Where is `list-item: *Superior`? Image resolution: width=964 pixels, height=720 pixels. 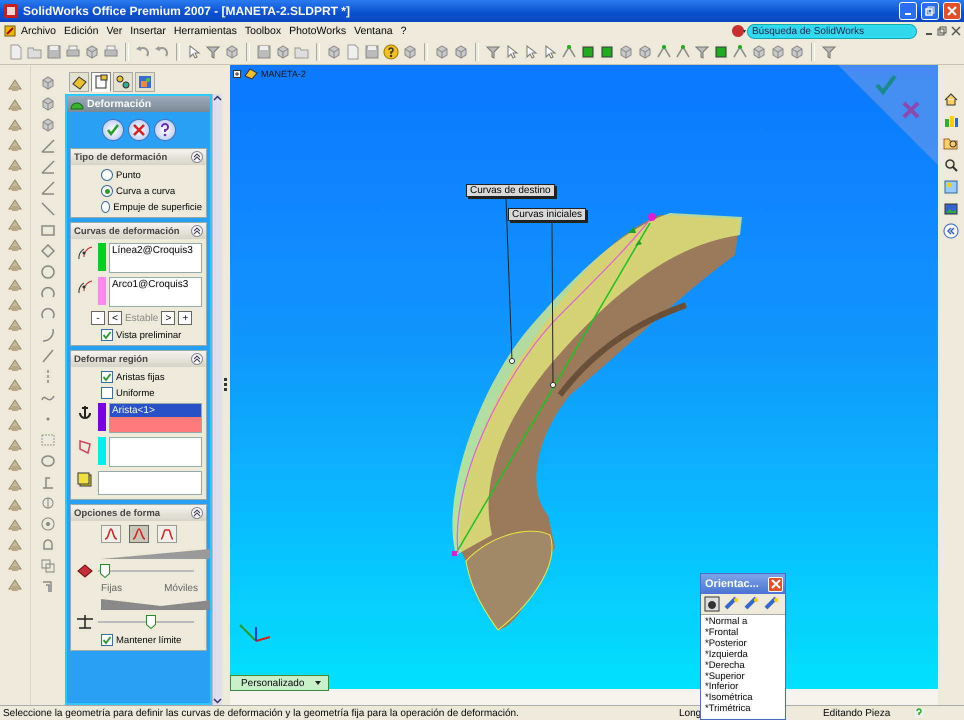 list-item: *Superior is located at coordinates (745, 677).